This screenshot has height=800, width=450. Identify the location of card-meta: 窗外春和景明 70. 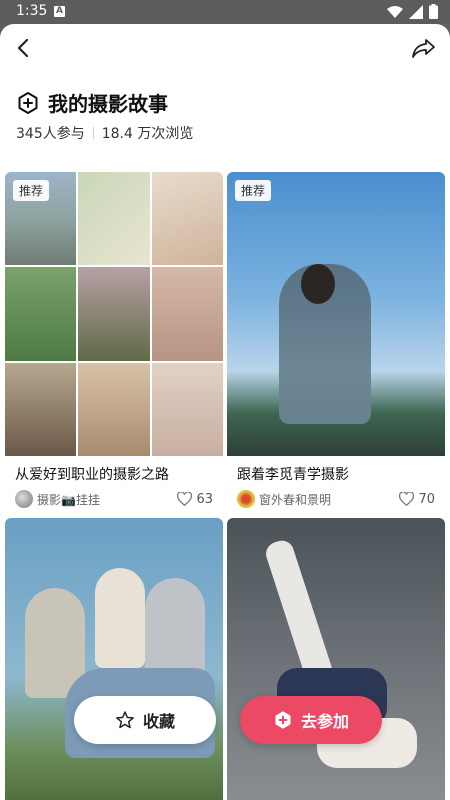
(336, 499).